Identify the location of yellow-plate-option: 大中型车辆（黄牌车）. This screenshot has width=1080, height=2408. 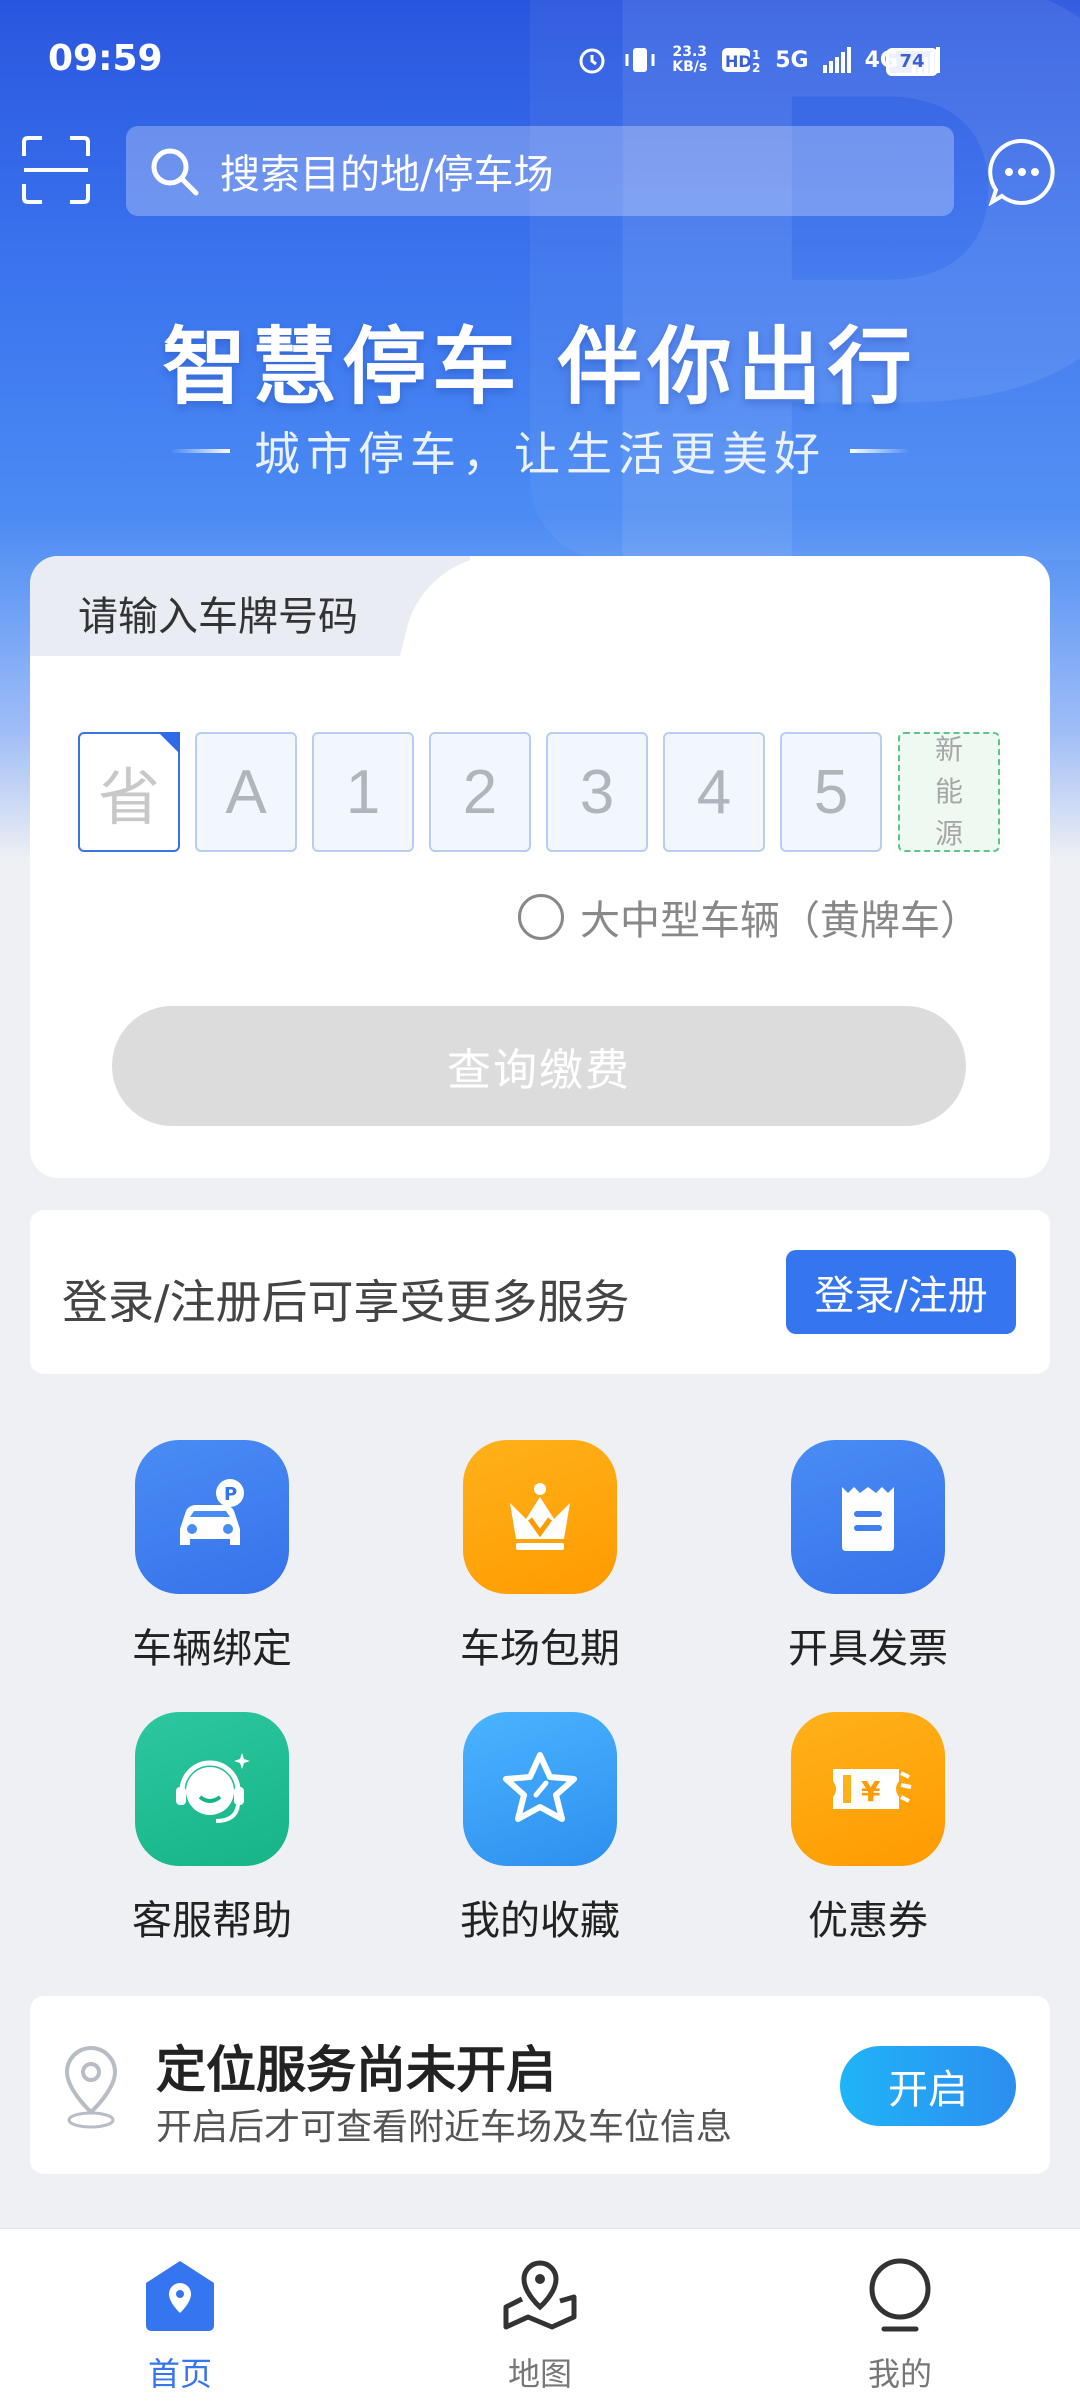
(749, 917).